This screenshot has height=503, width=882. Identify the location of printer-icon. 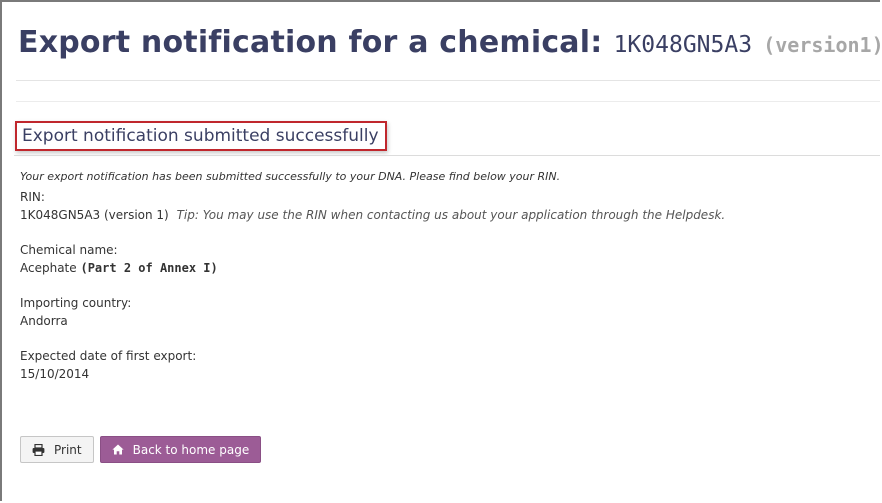
(38, 449).